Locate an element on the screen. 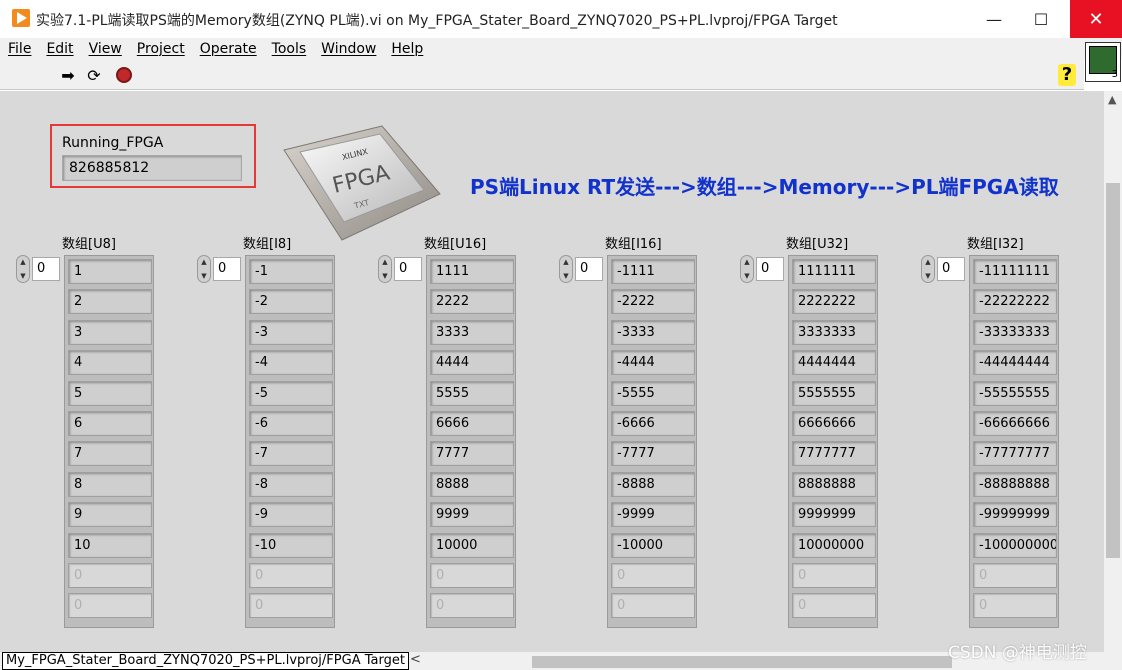 The image size is (1122, 670). scroll-left-icon: < is located at coordinates (415, 659).